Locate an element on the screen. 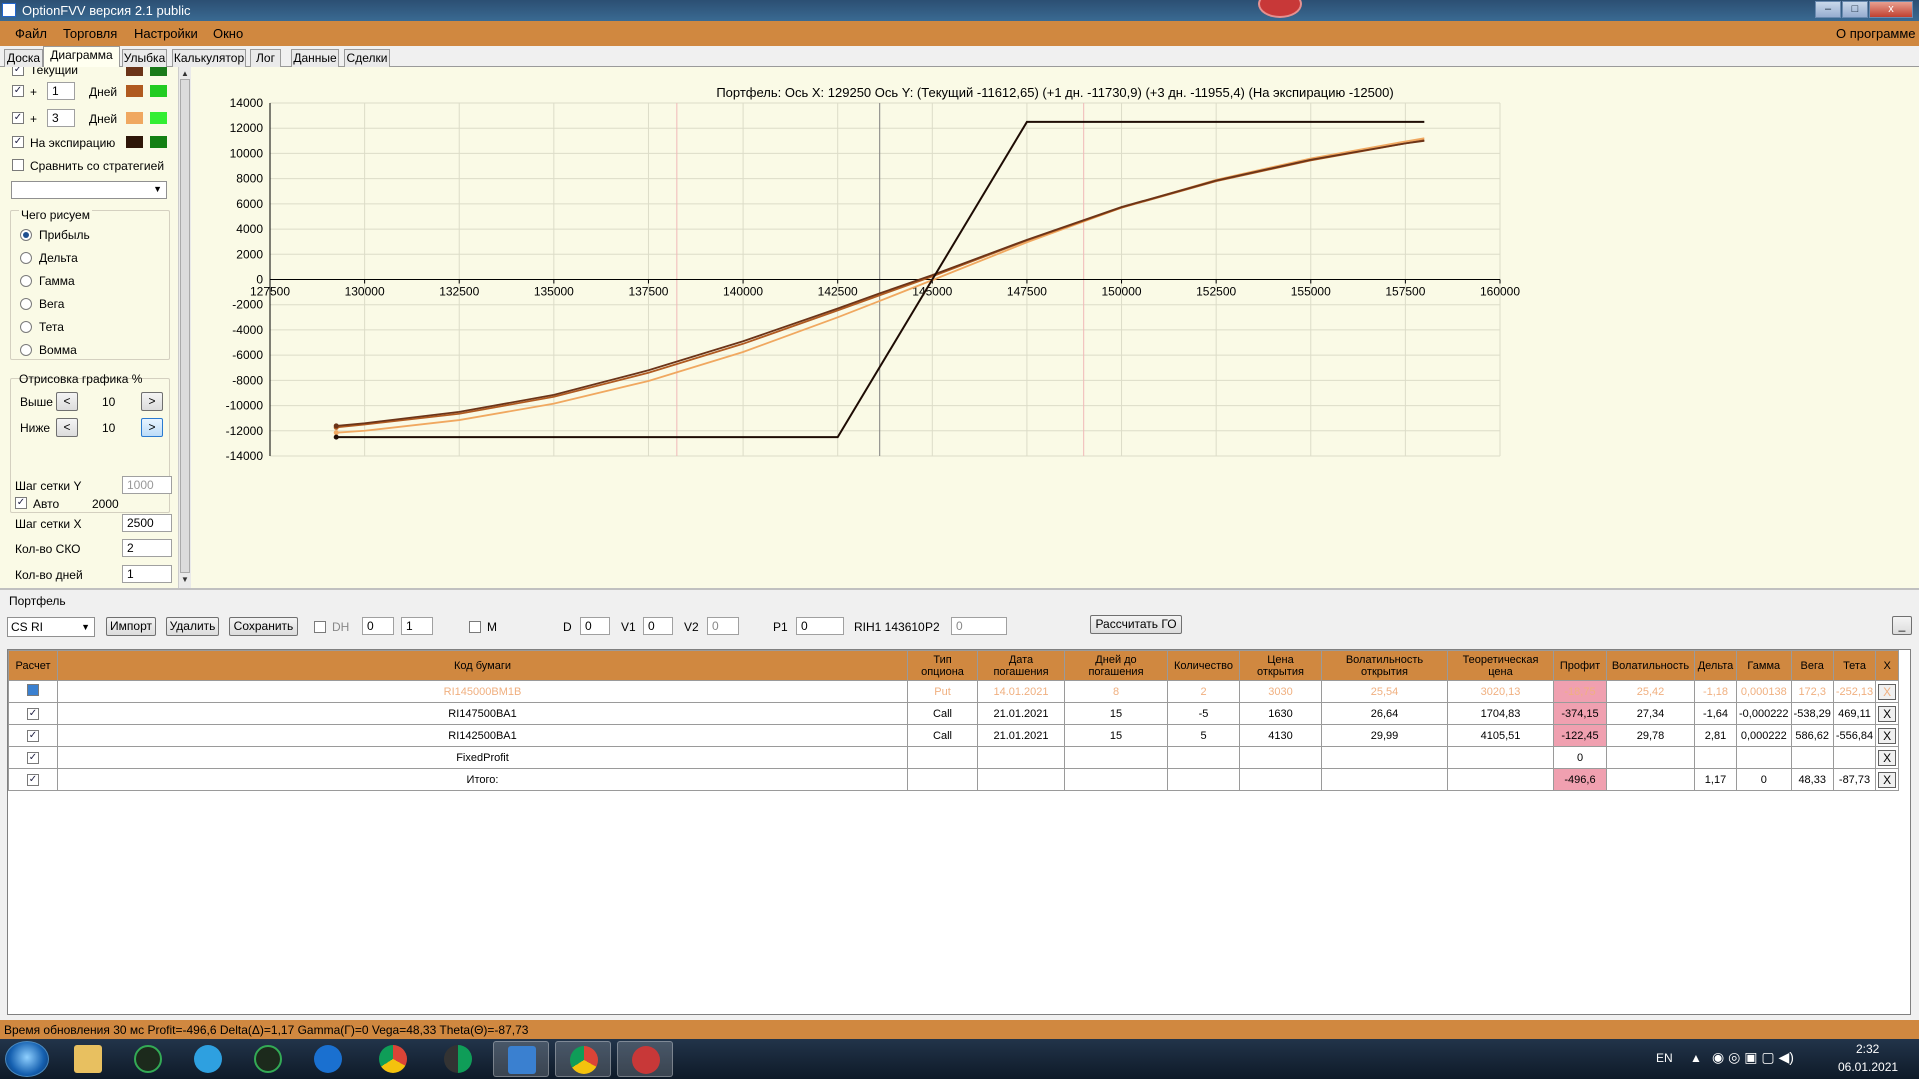 This screenshot has width=1919, height=1079. minimize-button: – is located at coordinates (1828, 9).